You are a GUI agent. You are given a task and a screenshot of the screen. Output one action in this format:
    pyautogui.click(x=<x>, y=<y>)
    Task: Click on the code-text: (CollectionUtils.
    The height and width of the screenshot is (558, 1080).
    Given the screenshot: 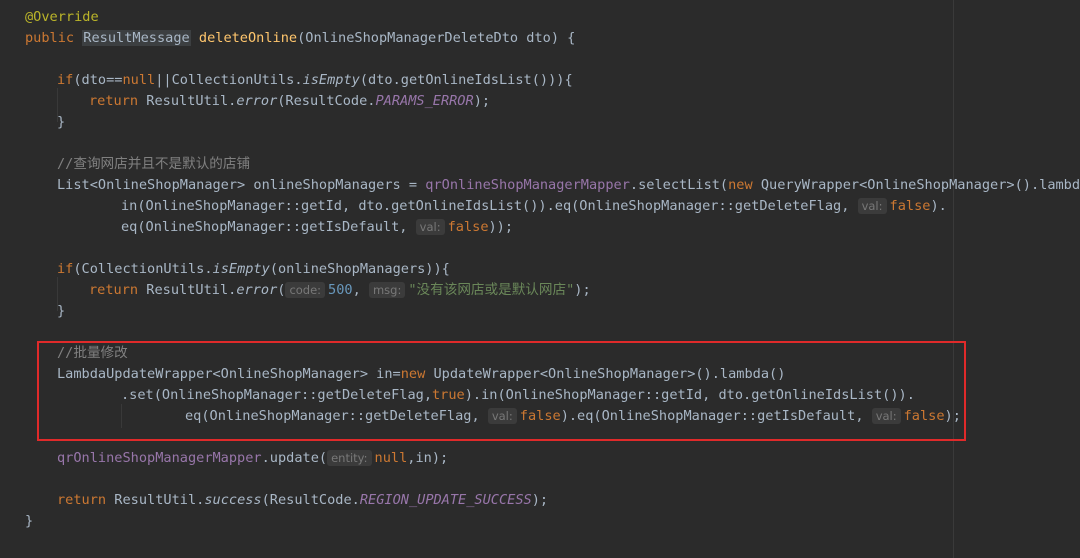 What is the action you would take?
    pyautogui.click(x=143, y=269)
    